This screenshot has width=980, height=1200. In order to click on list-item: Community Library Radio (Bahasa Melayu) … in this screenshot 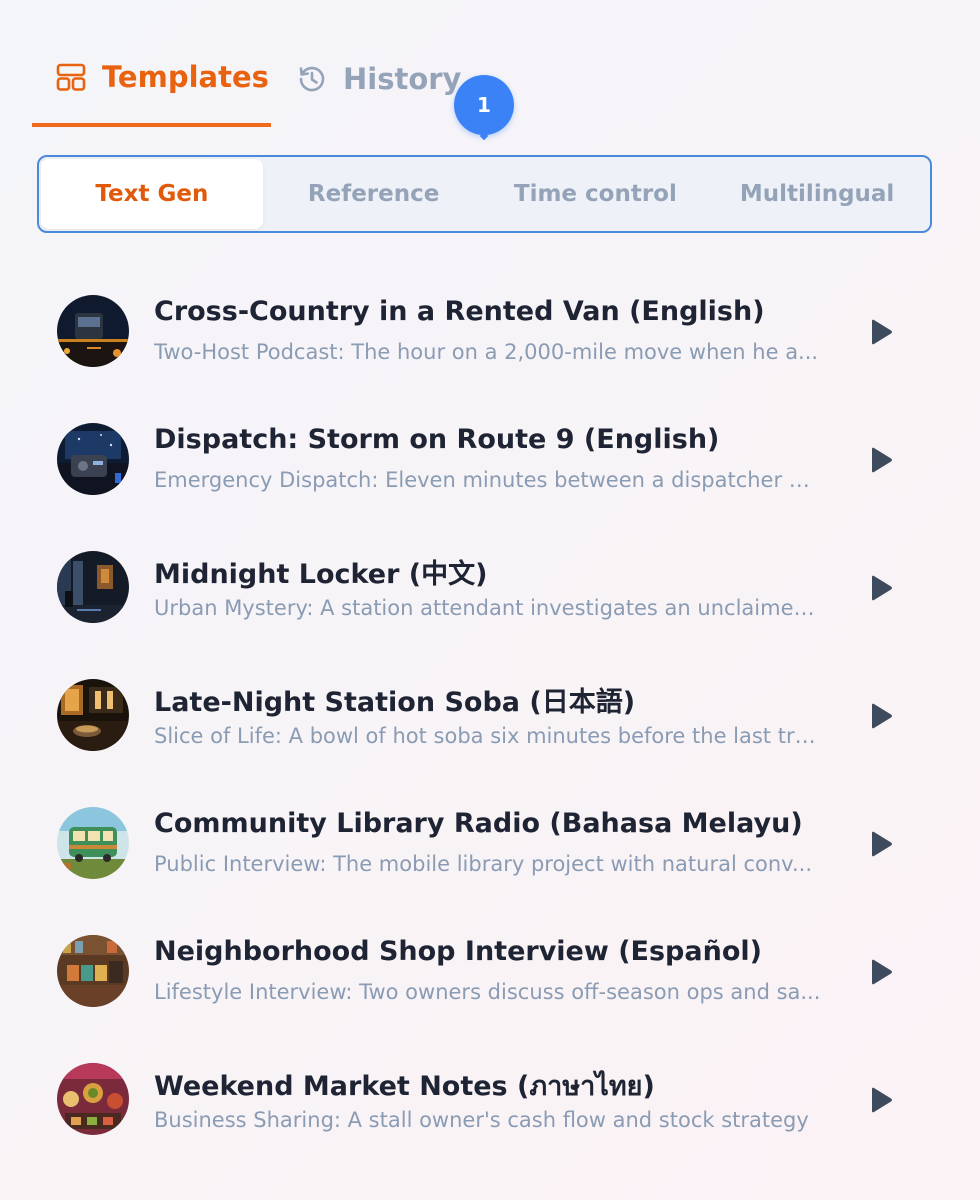, I will do `click(490, 844)`.